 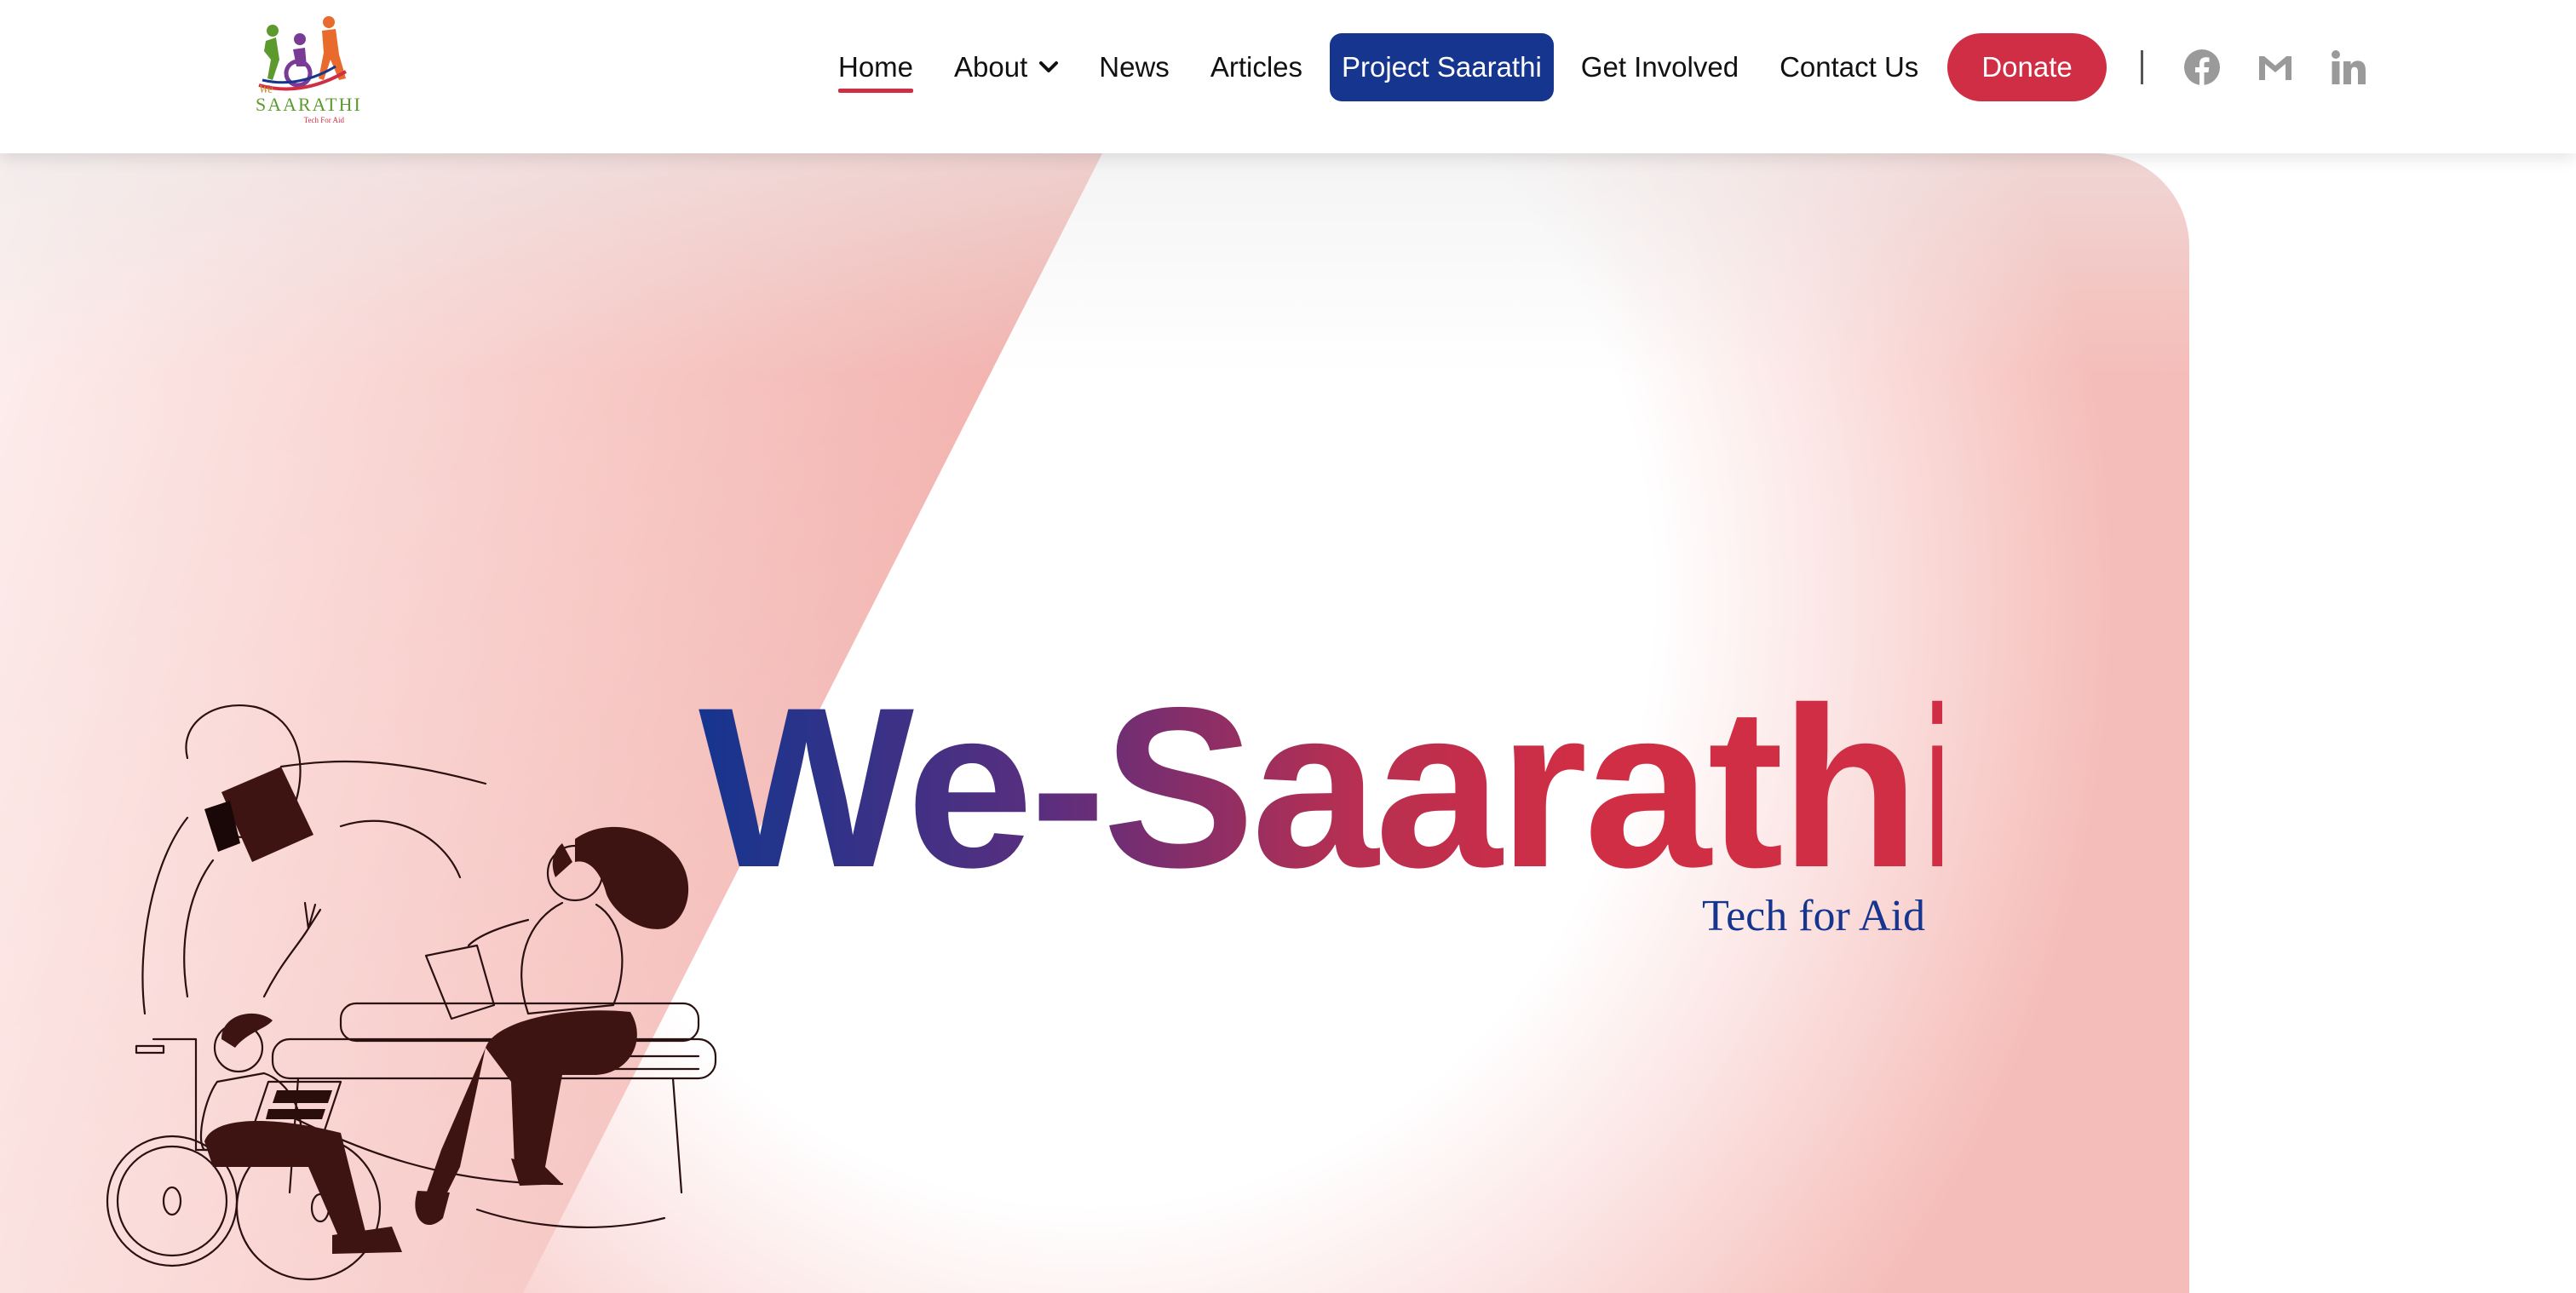 I want to click on hero-title: We-Saarathi, so click(x=1339, y=787).